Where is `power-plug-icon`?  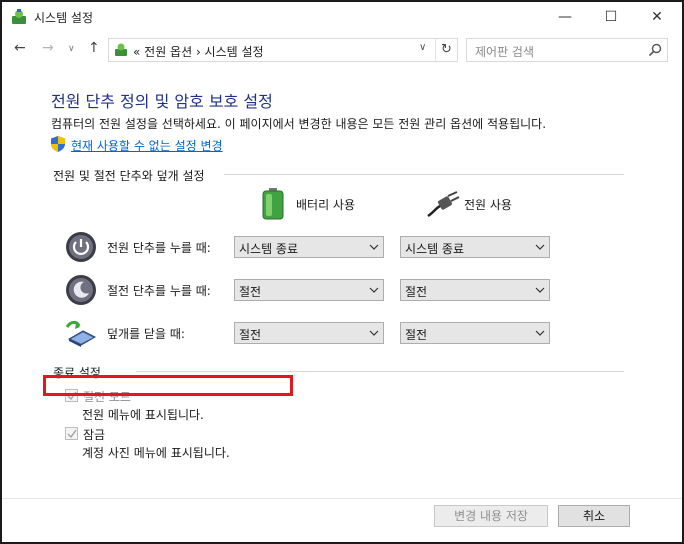
power-plug-icon is located at coordinates (443, 204).